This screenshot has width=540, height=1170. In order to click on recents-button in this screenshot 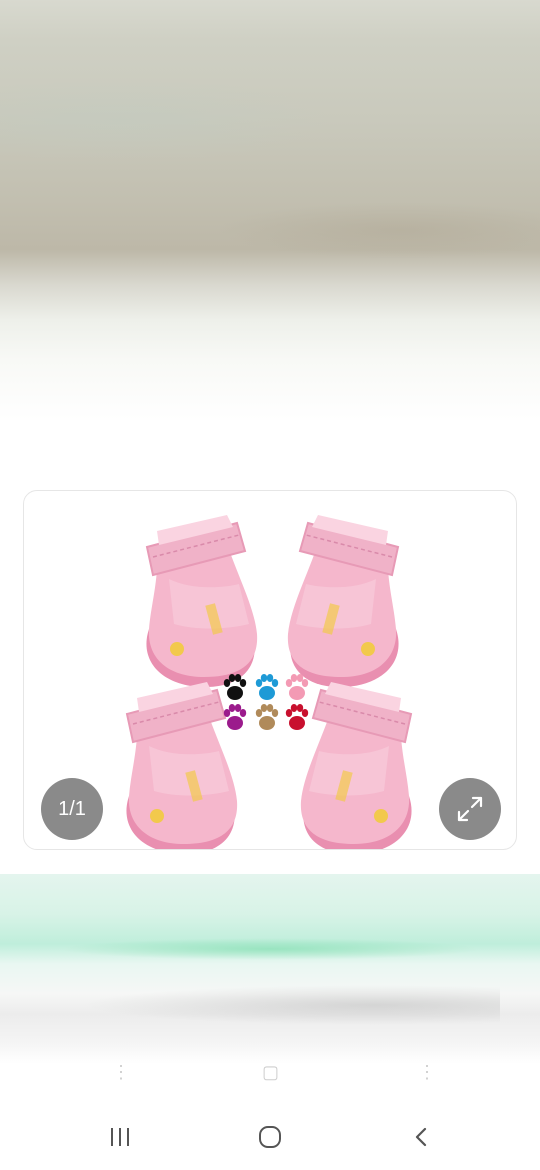, I will do `click(120, 1137)`.